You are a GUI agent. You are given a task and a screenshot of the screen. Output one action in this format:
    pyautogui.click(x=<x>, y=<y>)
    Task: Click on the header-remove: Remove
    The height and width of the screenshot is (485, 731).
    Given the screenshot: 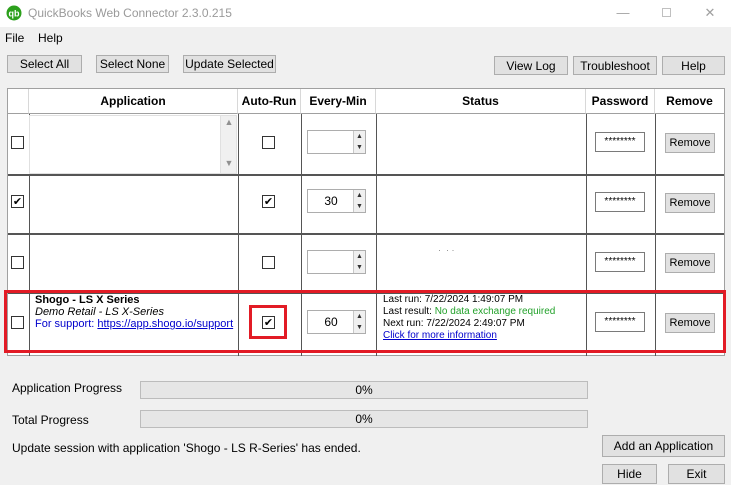 What is the action you would take?
    pyautogui.click(x=689, y=101)
    